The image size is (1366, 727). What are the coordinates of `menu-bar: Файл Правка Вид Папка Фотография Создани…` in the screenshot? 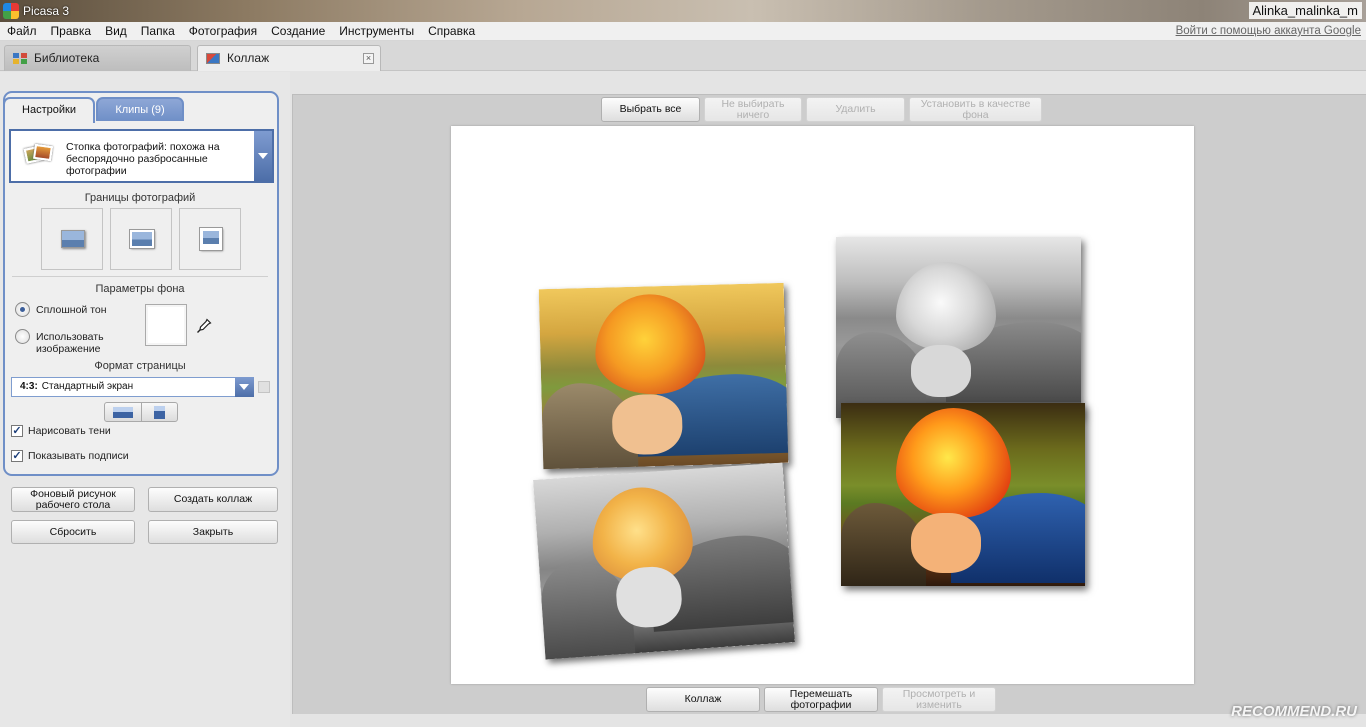 It's located at (683, 31).